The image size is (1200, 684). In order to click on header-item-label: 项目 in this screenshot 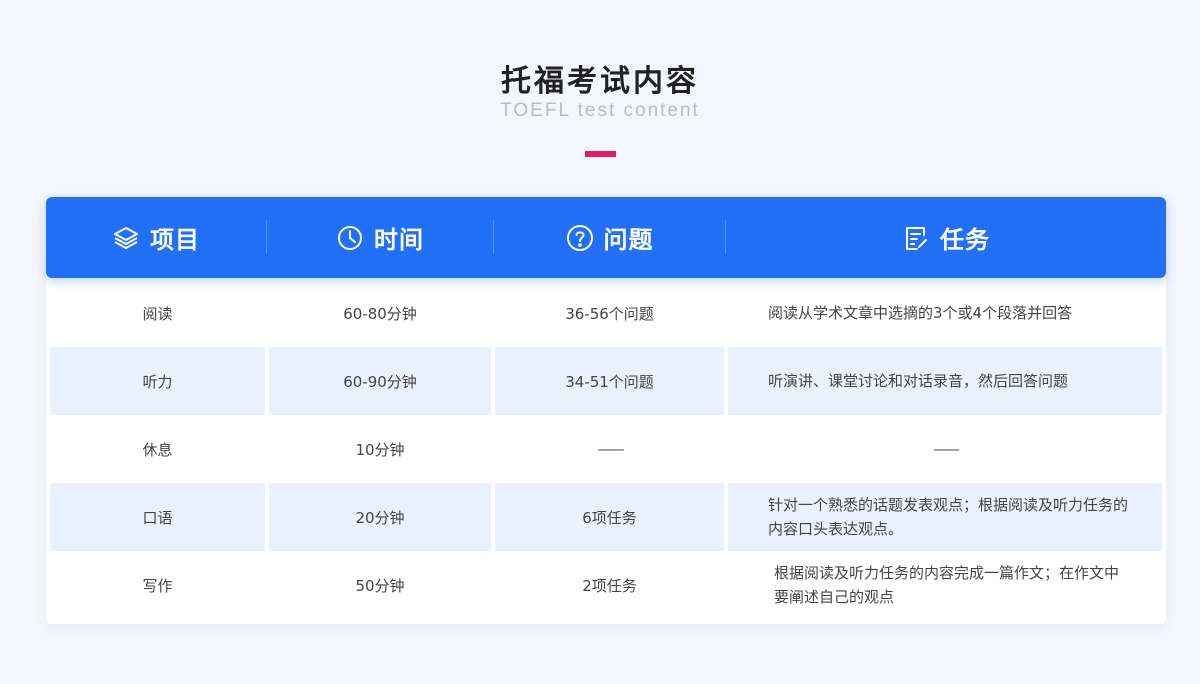, I will do `click(175, 240)`.